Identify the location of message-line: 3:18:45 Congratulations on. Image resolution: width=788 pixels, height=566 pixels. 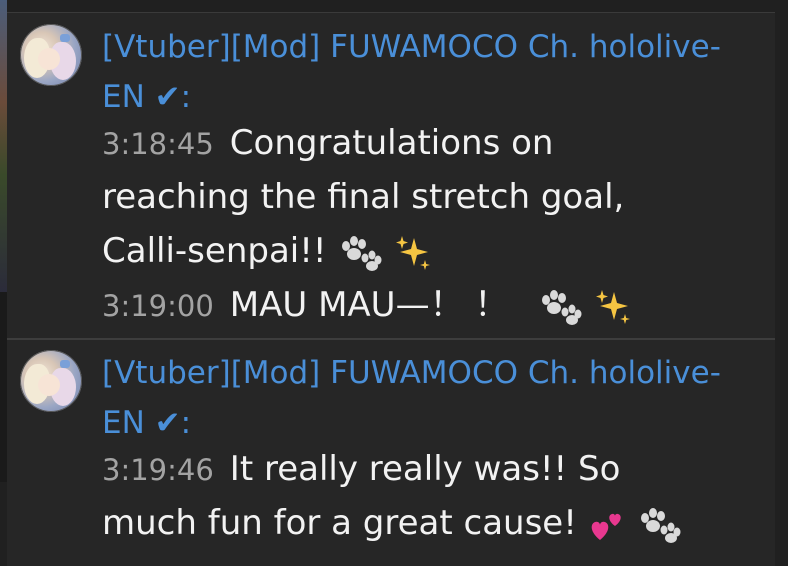
(432, 143).